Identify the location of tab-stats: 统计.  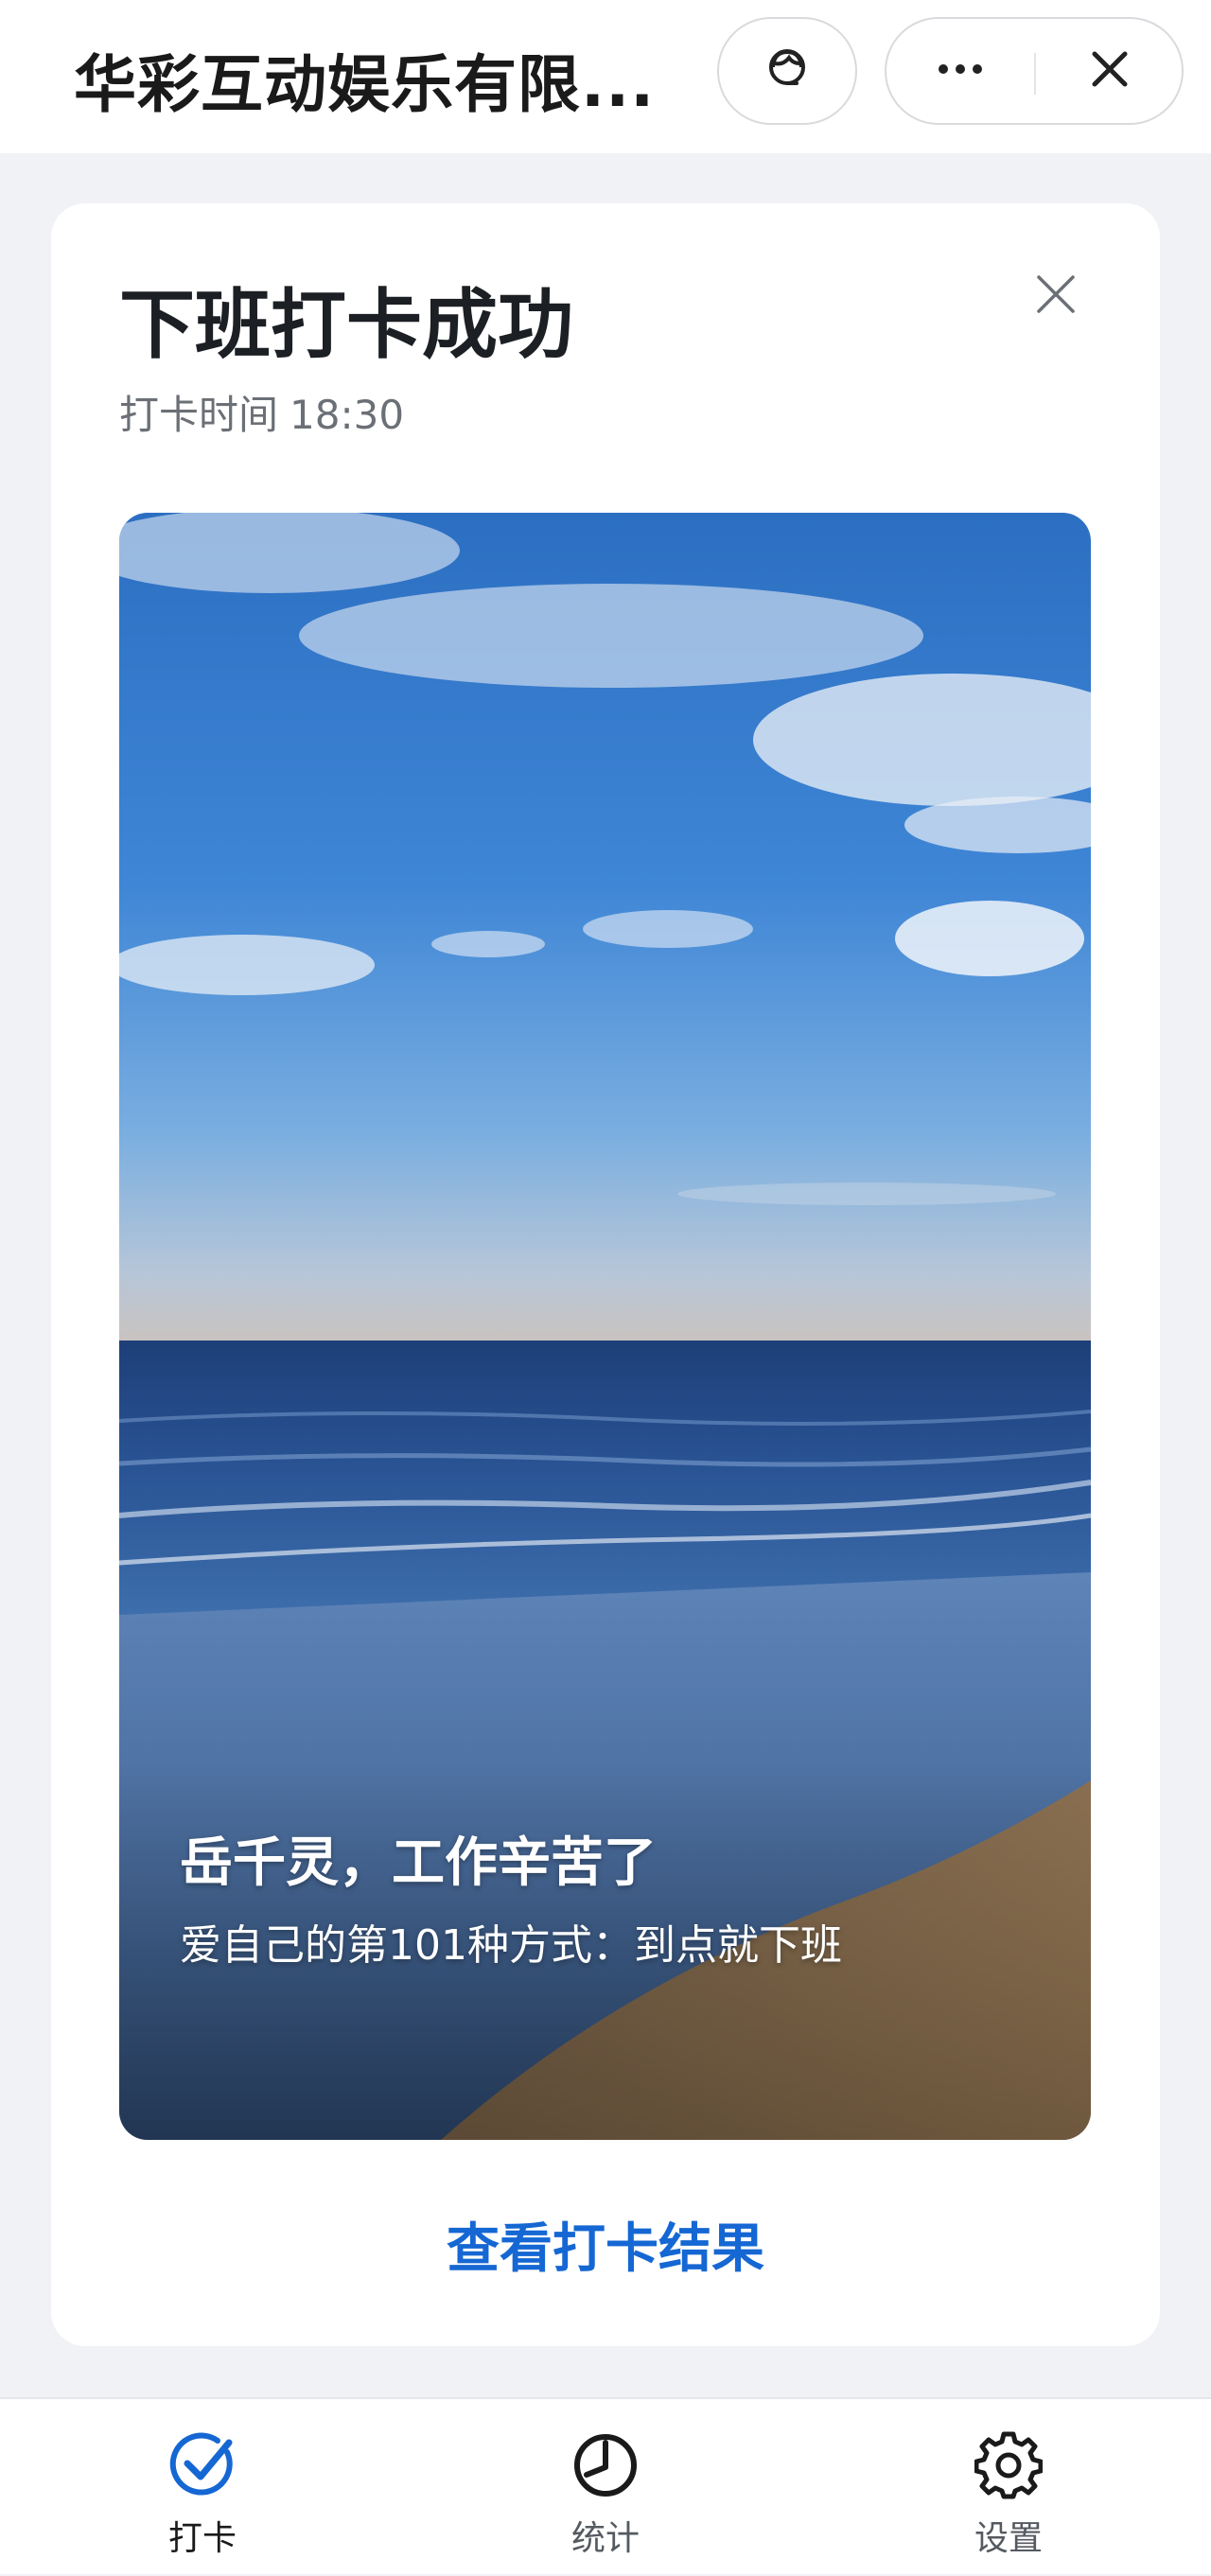
(605, 2488).